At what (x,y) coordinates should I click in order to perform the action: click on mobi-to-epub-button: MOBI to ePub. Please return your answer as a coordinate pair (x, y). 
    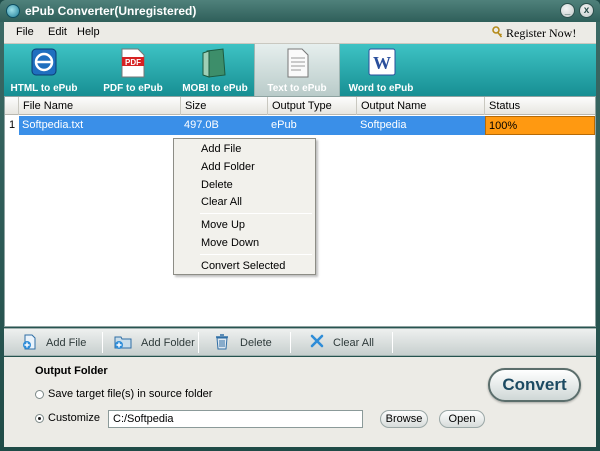
    Looking at the image, I should click on (215, 70).